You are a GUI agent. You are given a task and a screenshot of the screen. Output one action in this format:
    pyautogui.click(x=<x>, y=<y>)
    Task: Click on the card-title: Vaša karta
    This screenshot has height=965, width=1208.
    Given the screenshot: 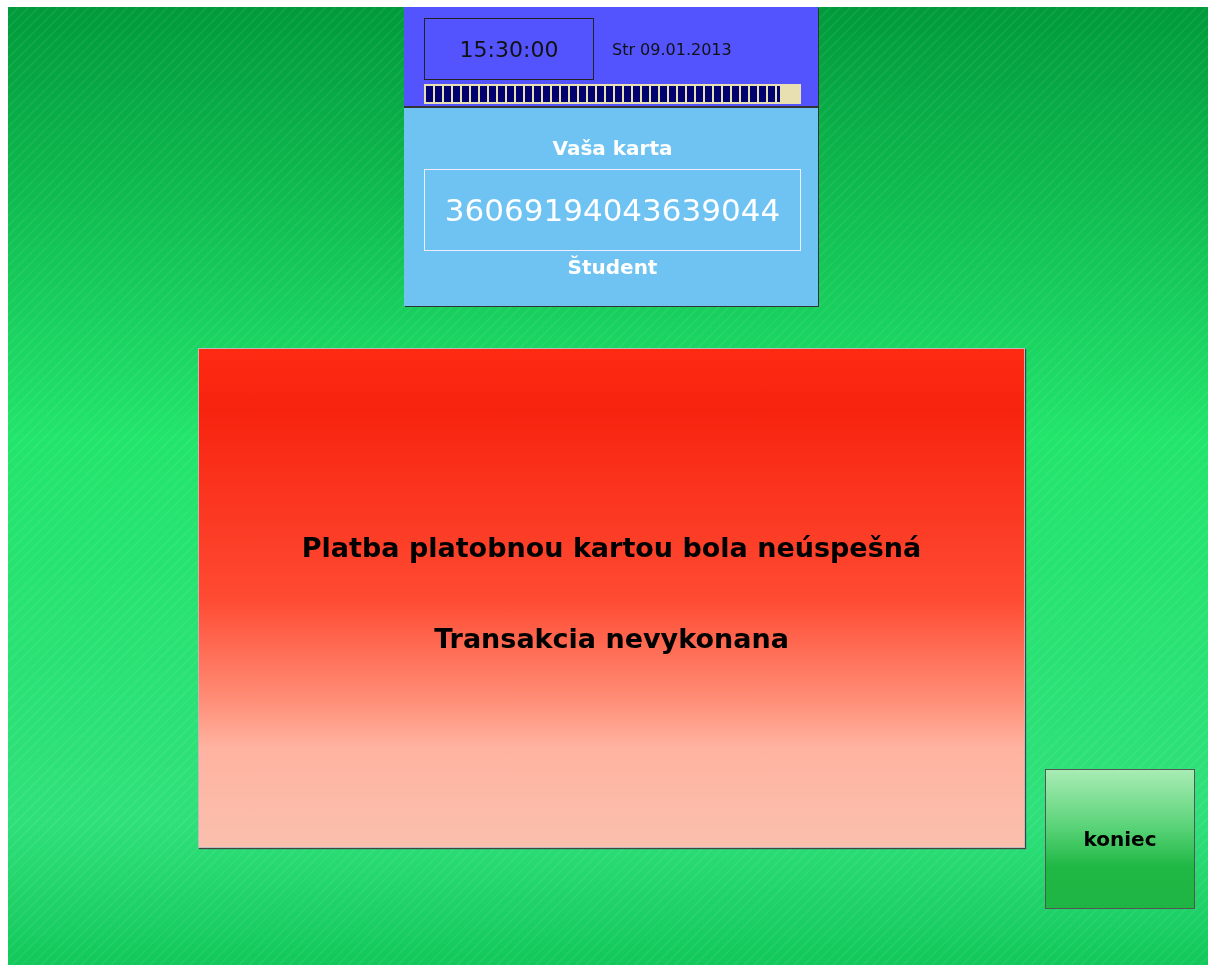 What is the action you would take?
    pyautogui.click(x=612, y=148)
    